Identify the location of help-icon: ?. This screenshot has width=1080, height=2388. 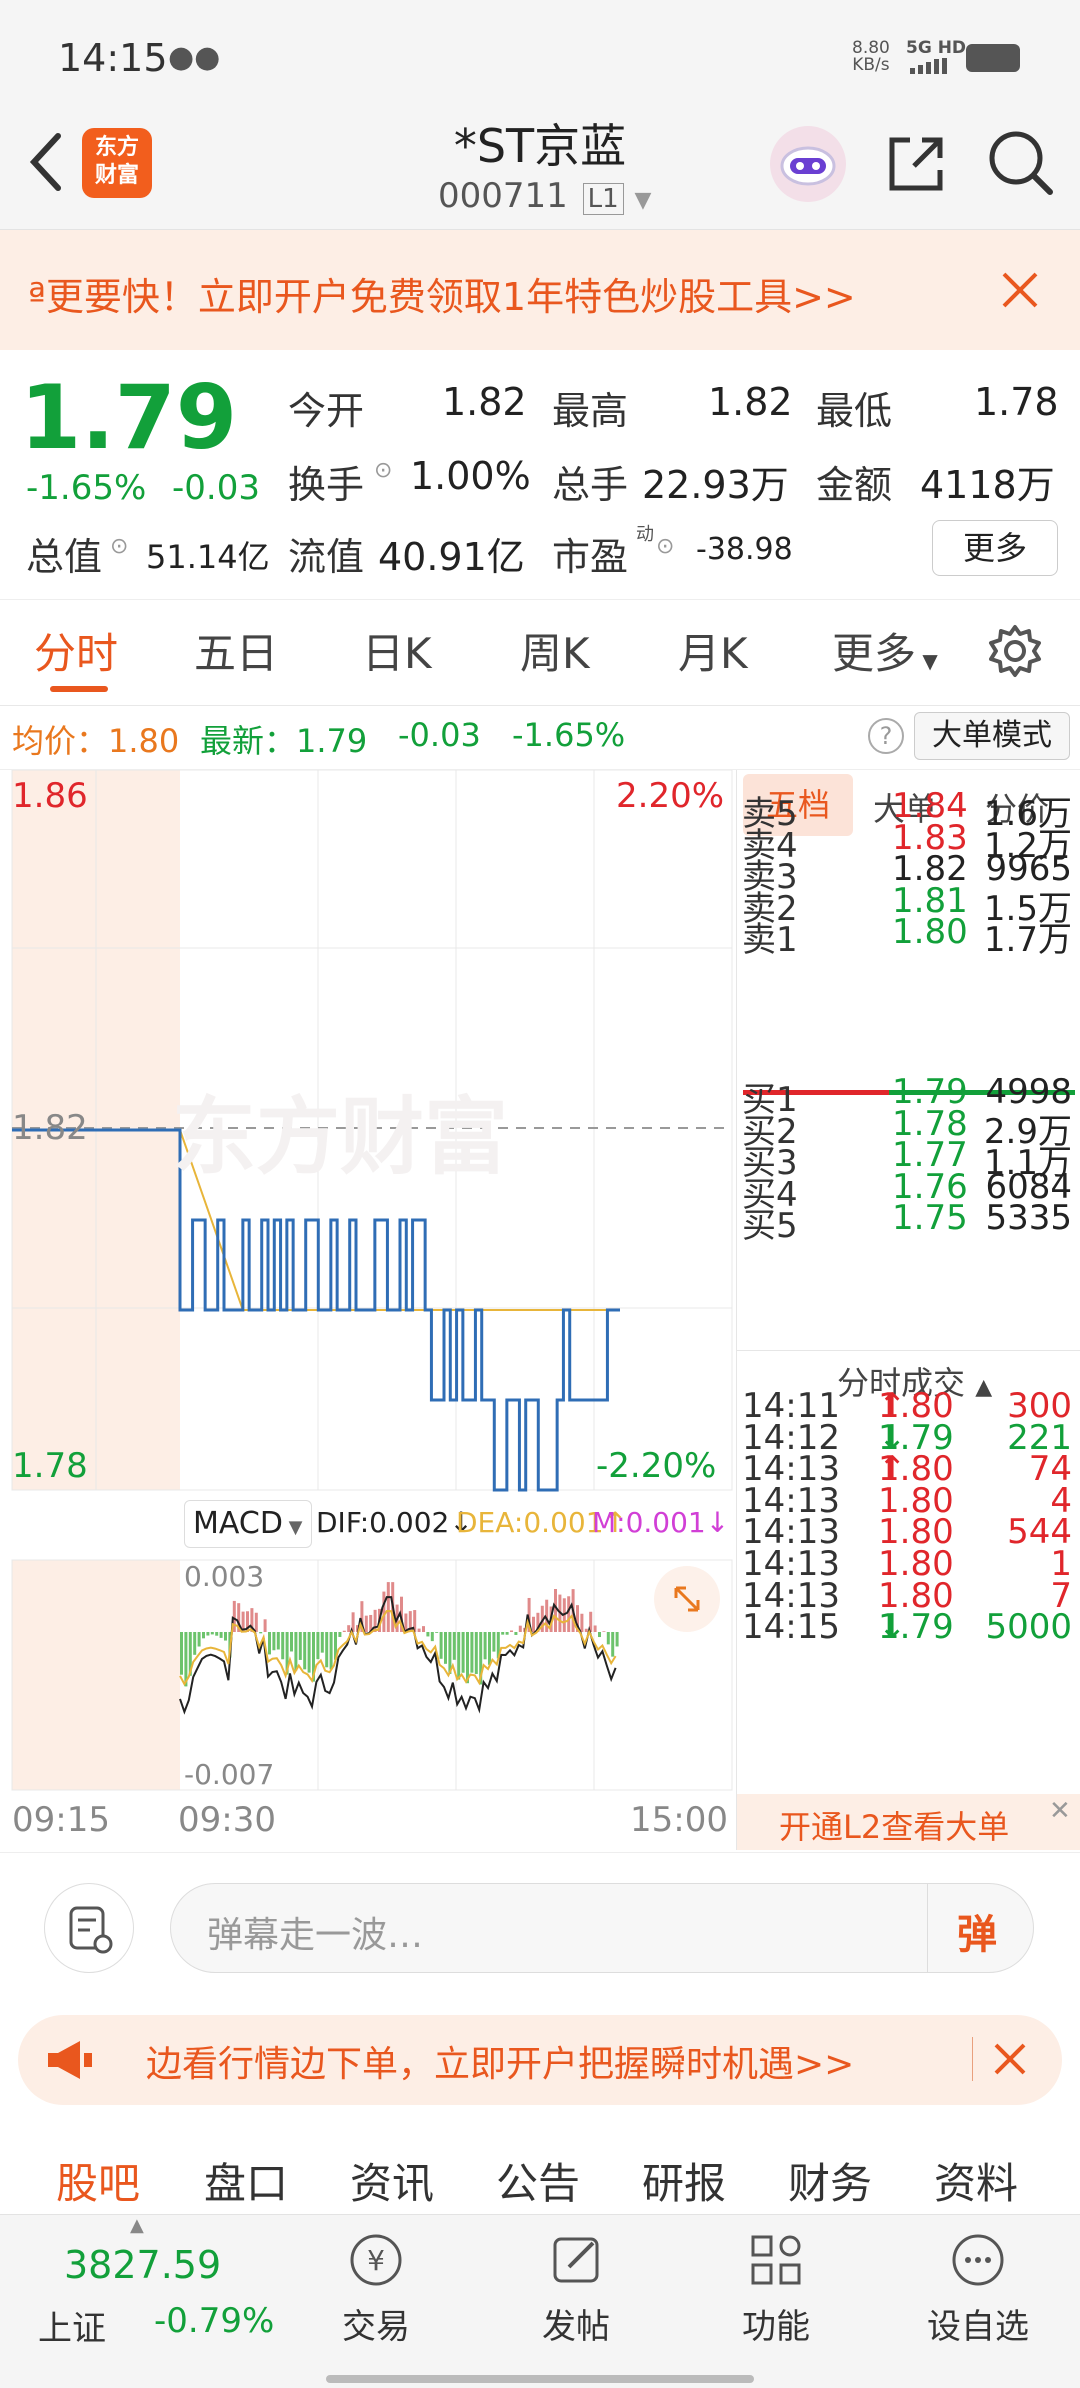
(886, 736).